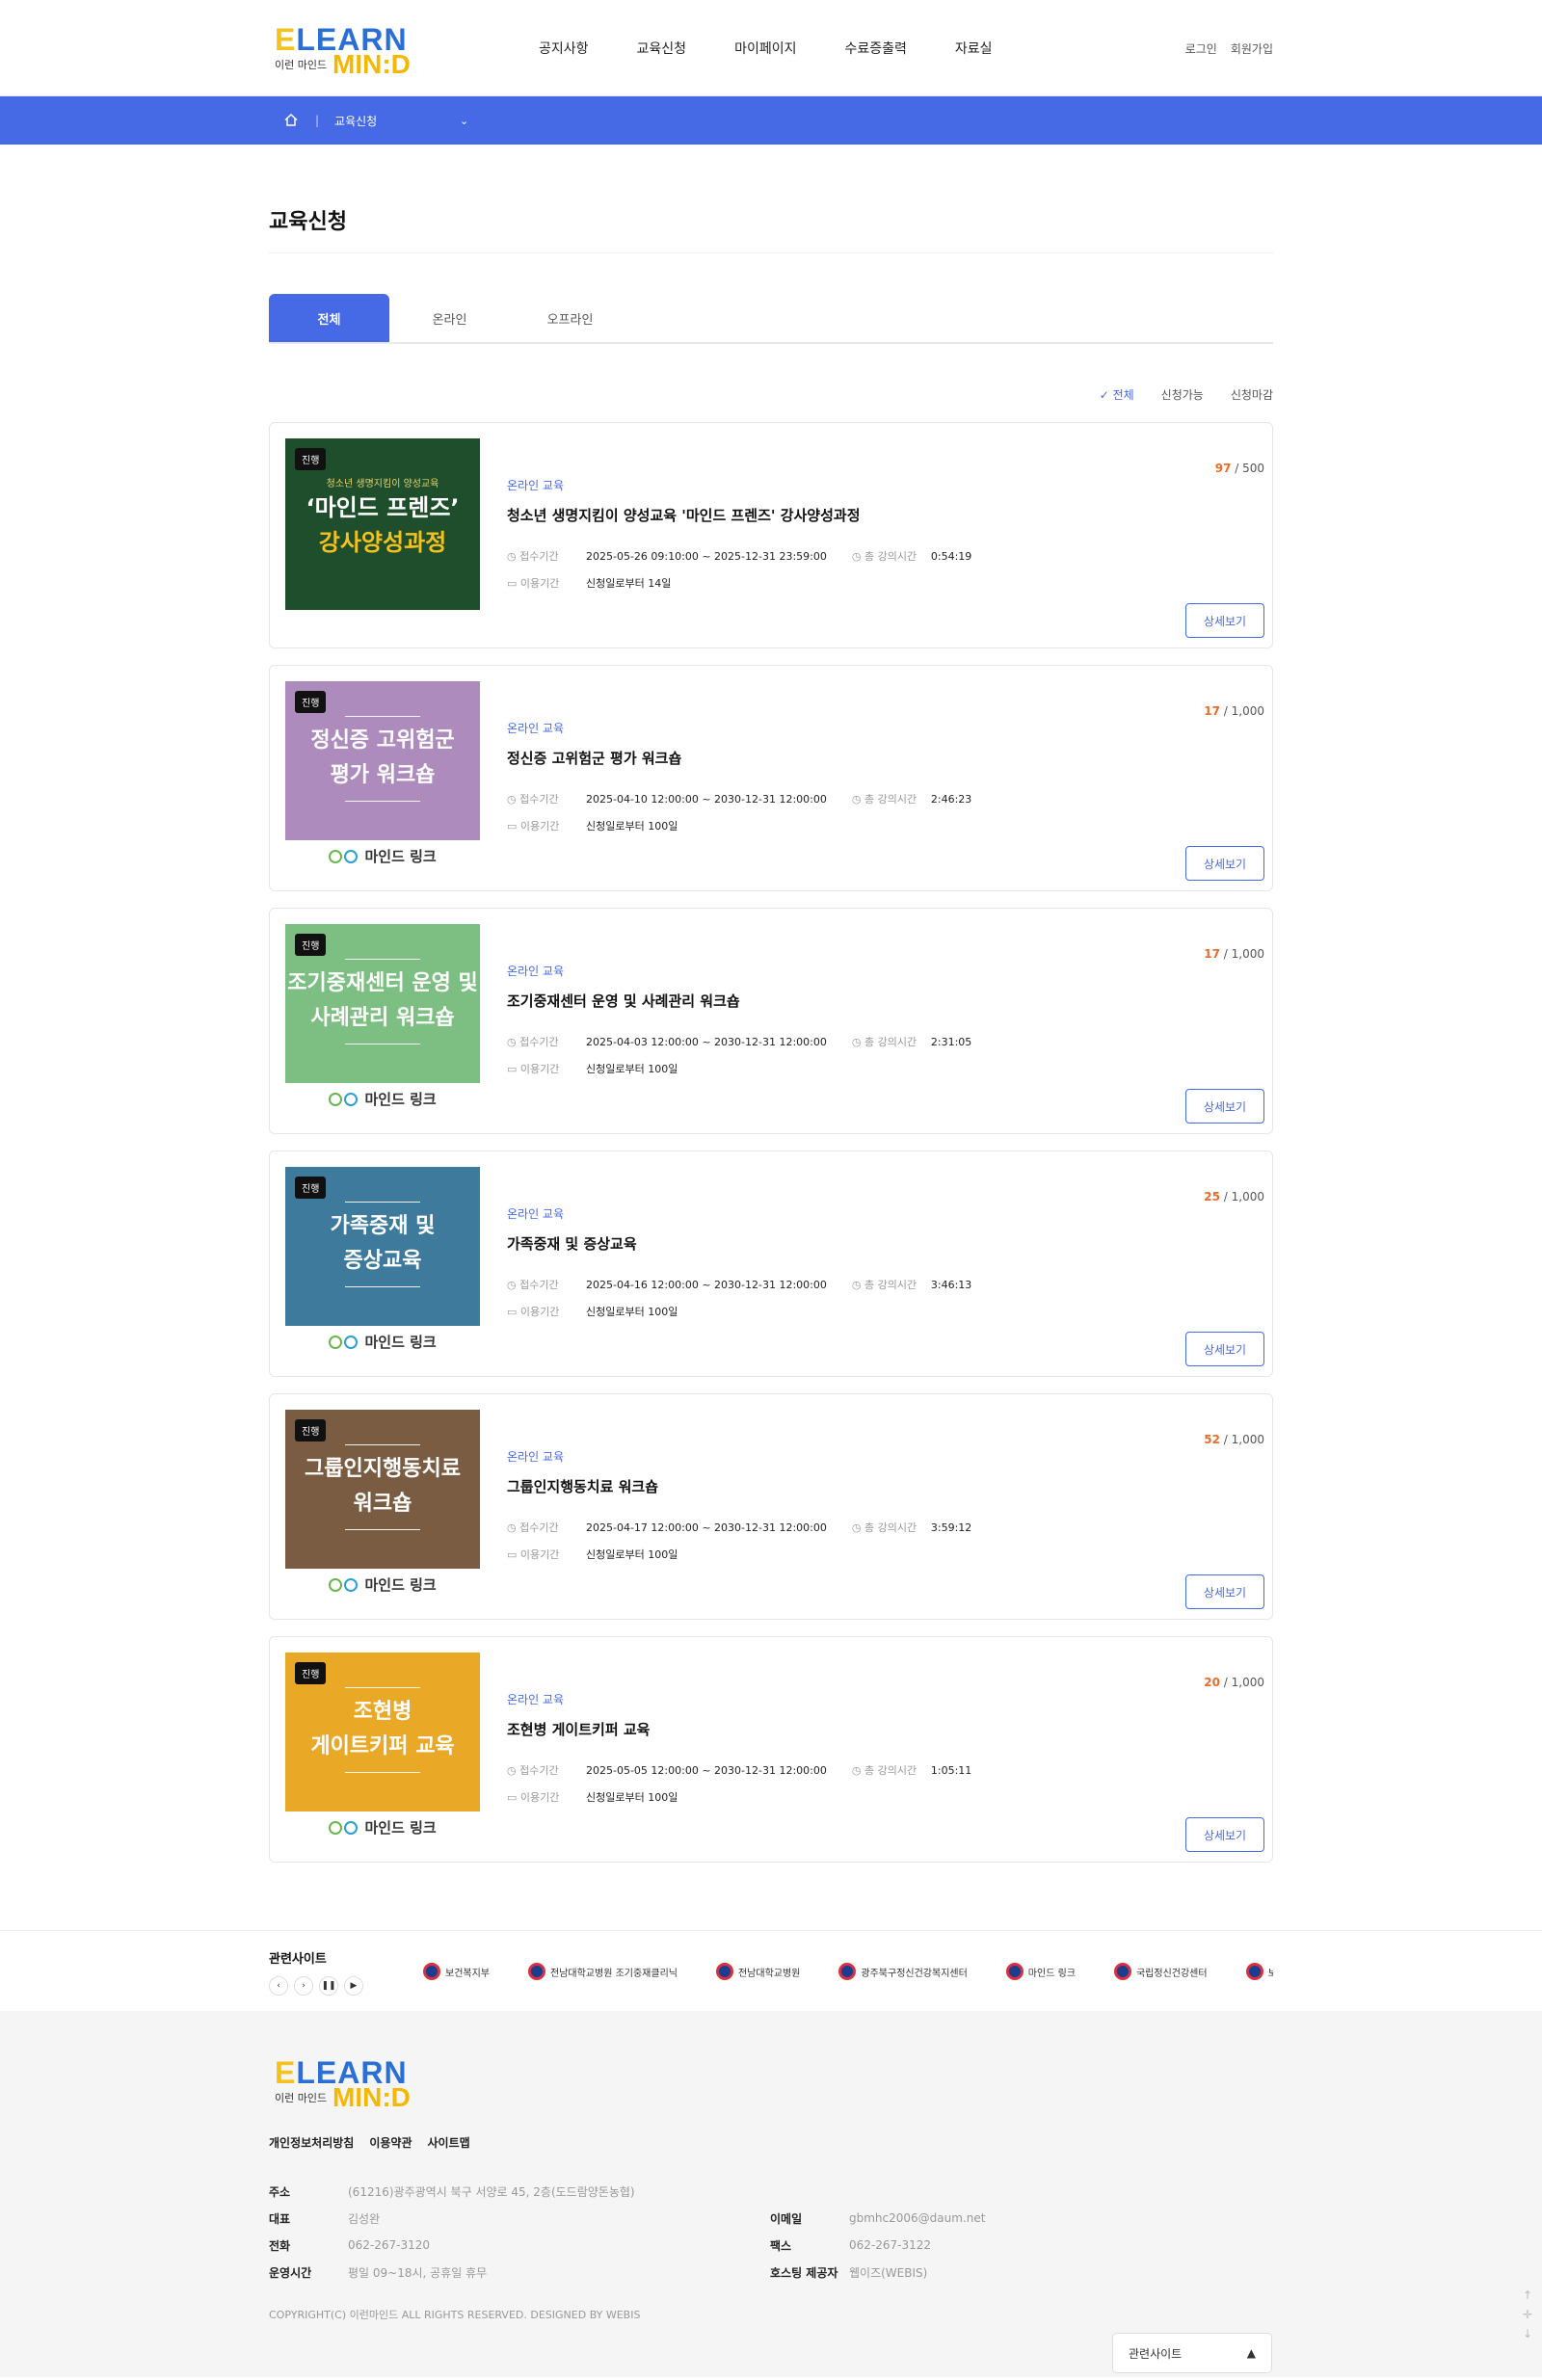  I want to click on nav-apply: 교육신청, so click(662, 49).